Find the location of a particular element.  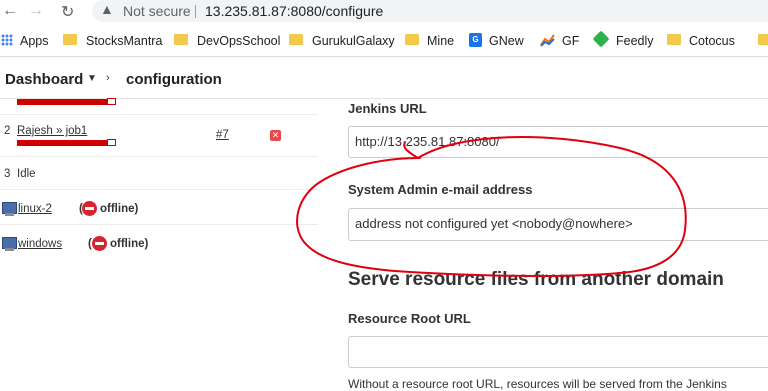

admin-email-label: System Admin e-mail address is located at coordinates (440, 189).